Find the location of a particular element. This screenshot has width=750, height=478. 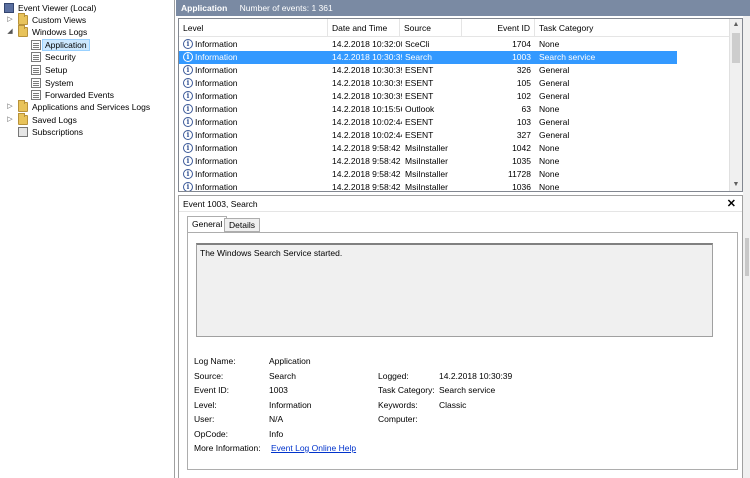

tree-node-applications-and-services-logs: ▷ Applications and Services Logs is located at coordinates (88, 106).